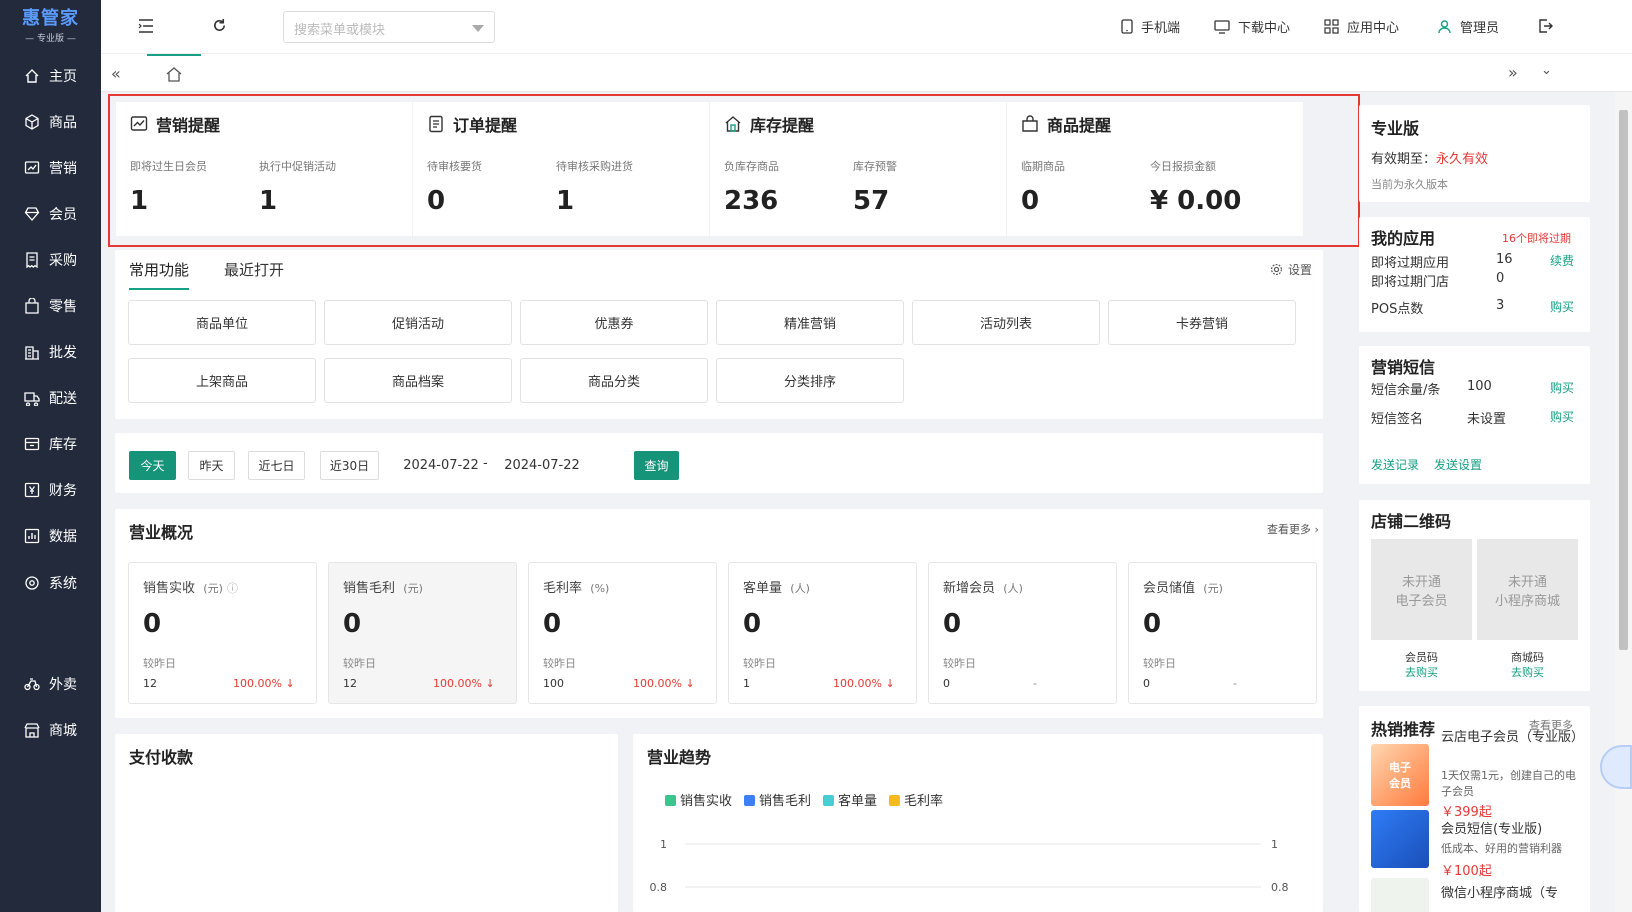  Describe the element at coordinates (1202, 322) in the screenshot. I see `function-button: 卡券营销` at that location.